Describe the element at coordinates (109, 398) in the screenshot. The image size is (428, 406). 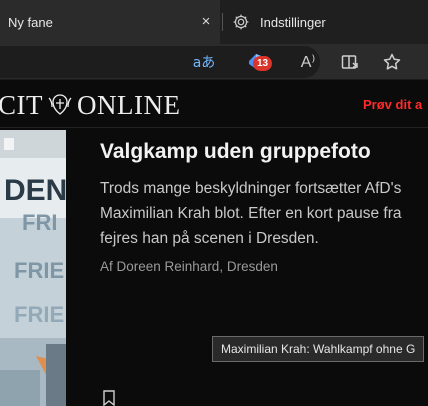
I see `bookmark-icon` at that location.